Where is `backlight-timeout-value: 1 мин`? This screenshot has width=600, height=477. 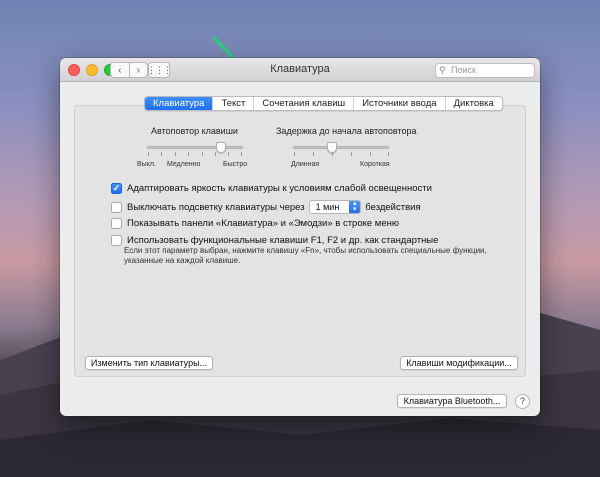
backlight-timeout-value: 1 мин is located at coordinates (327, 207).